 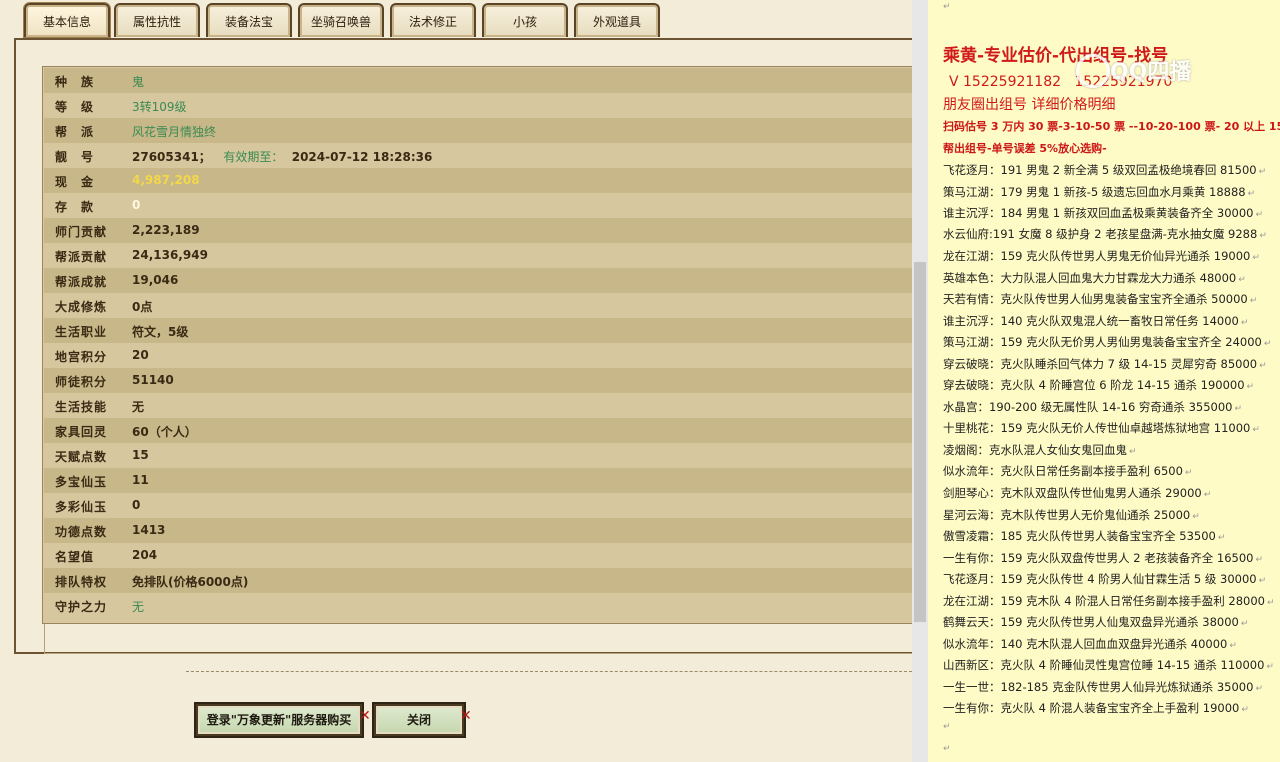 I want to click on row-value-vanity-id: 27605341； 有效期至： 2024-07-12 18:28:36, so click(x=282, y=156).